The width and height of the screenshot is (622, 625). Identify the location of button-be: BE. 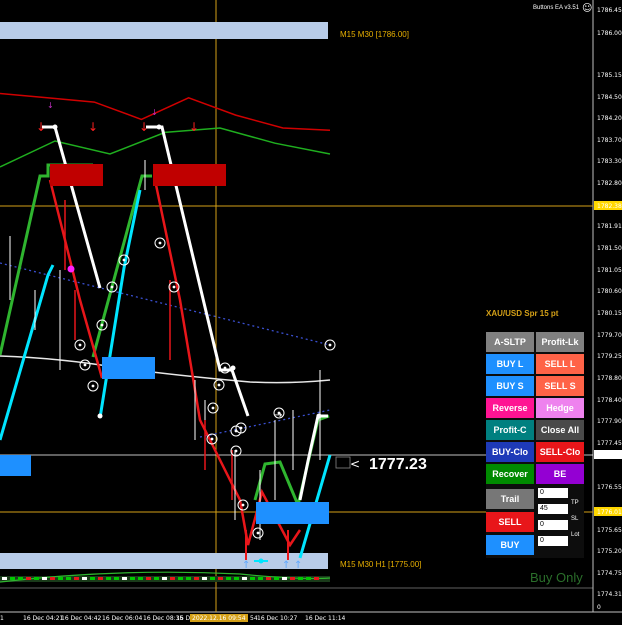
(560, 474).